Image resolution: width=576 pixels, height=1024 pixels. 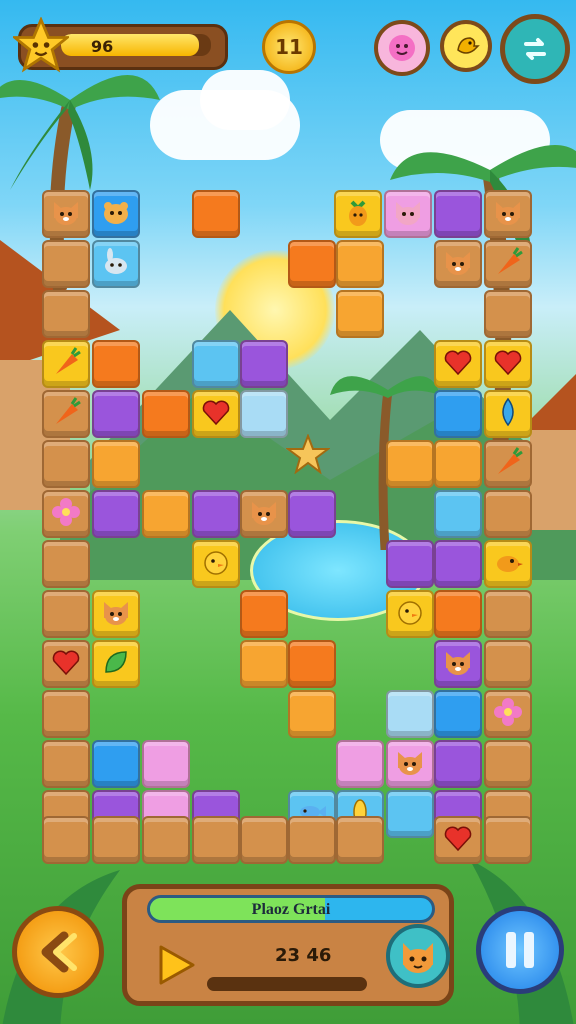 I want to click on tile-drop, so click(x=508, y=414).